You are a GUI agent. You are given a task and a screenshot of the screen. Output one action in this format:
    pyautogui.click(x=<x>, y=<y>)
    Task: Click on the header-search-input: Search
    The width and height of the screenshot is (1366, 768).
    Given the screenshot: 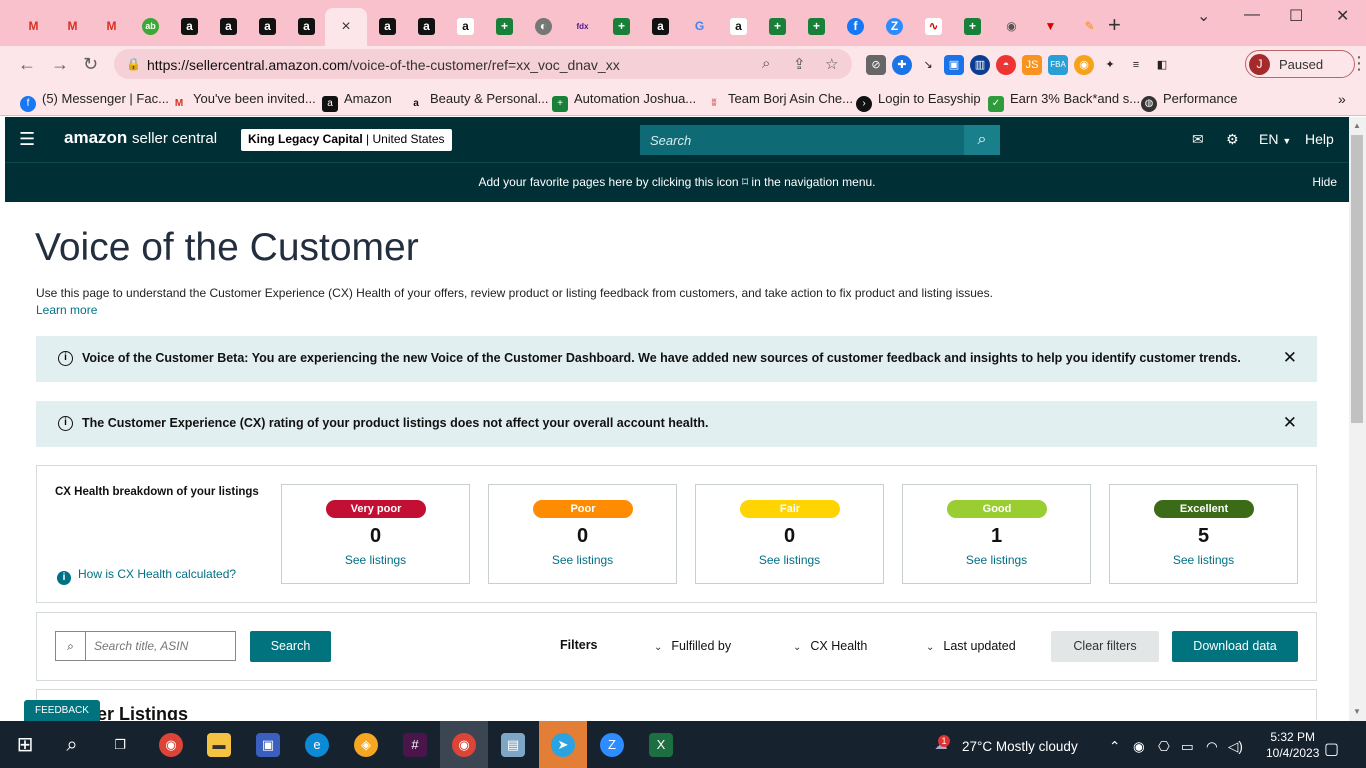 What is the action you would take?
    pyautogui.click(x=802, y=140)
    